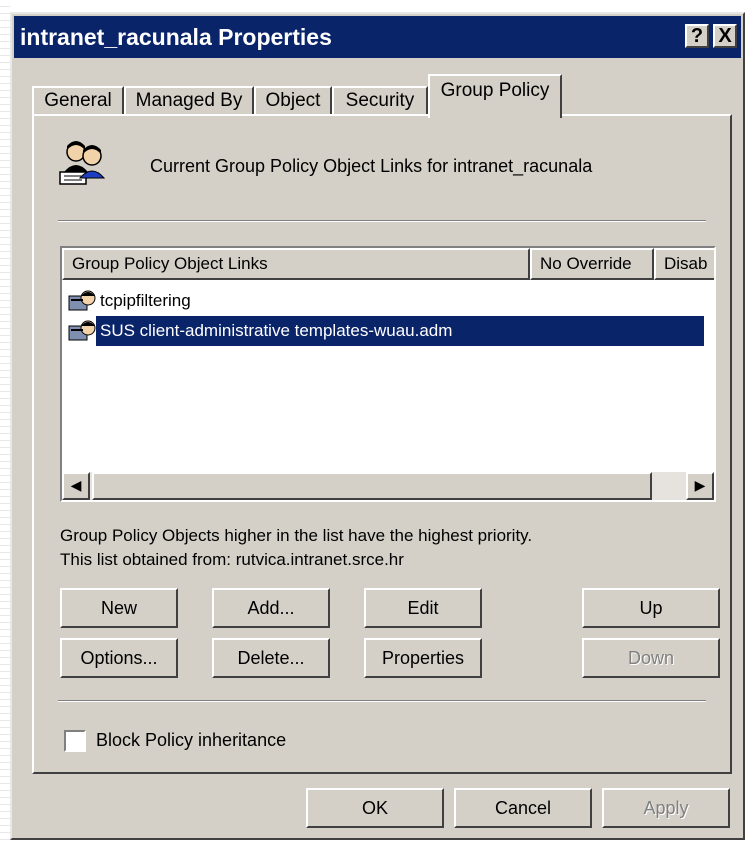 The height and width of the screenshot is (842, 747). What do you see at coordinates (380, 101) in the screenshot?
I see `tab-security: Security` at bounding box center [380, 101].